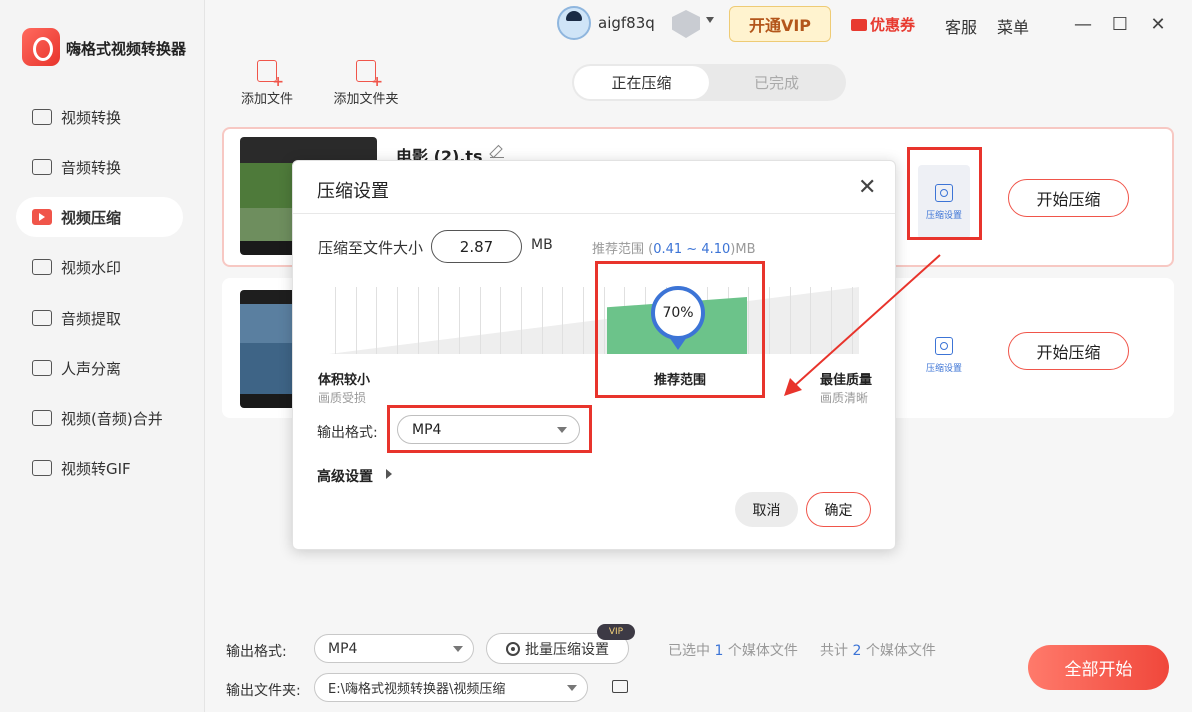 The image size is (1192, 712). What do you see at coordinates (99, 318) in the screenshot?
I see `sidebar-item-audio-extract: 音频提取` at bounding box center [99, 318].